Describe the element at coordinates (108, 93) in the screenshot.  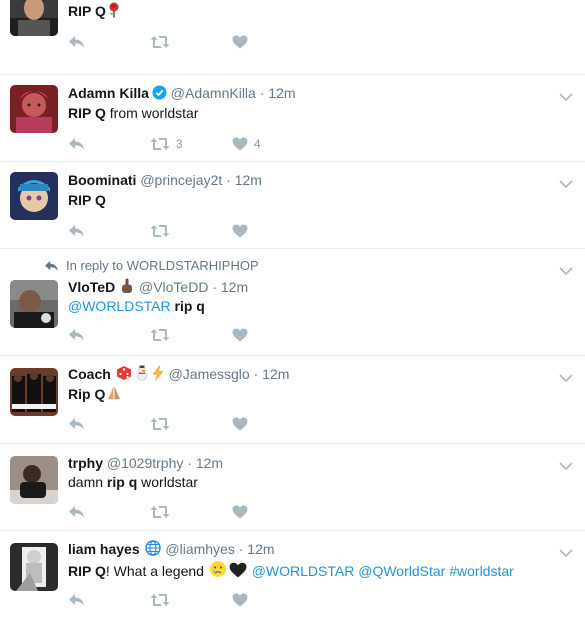
I see `user-fullname: Adamn Killa` at that location.